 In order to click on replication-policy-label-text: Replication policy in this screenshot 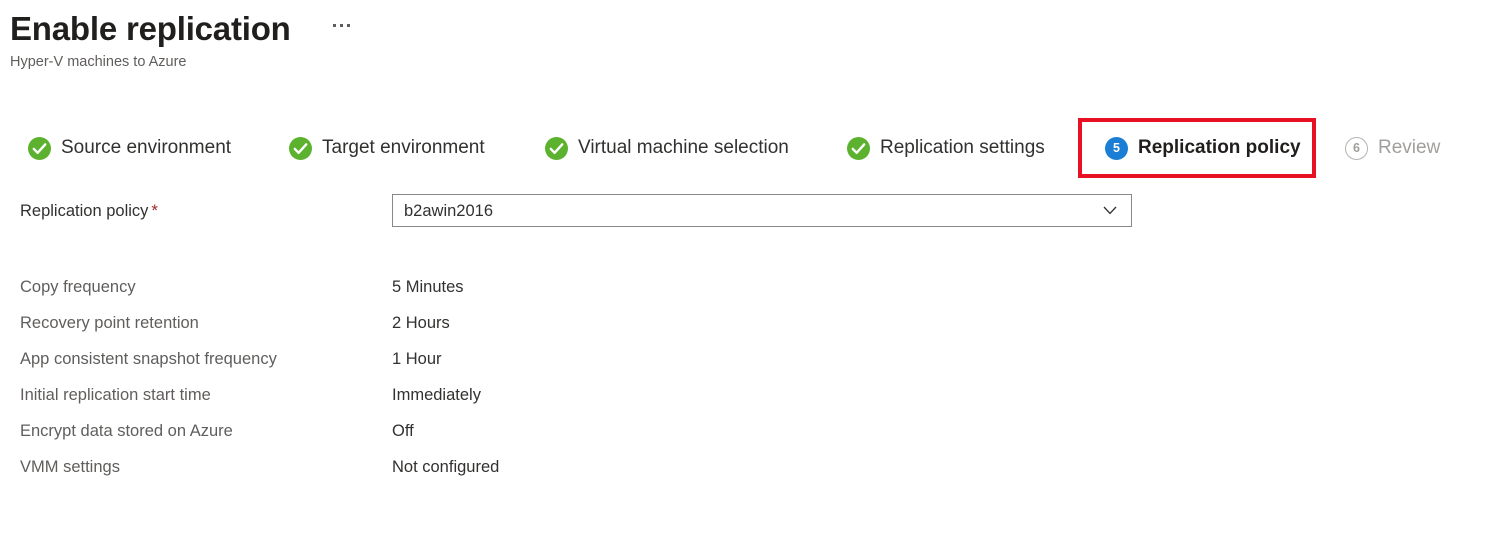, I will do `click(84, 211)`.